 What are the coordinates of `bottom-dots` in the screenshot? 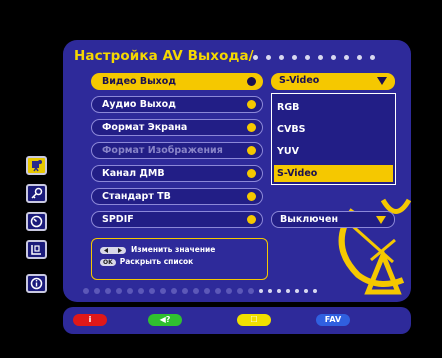 It's located at (200, 291).